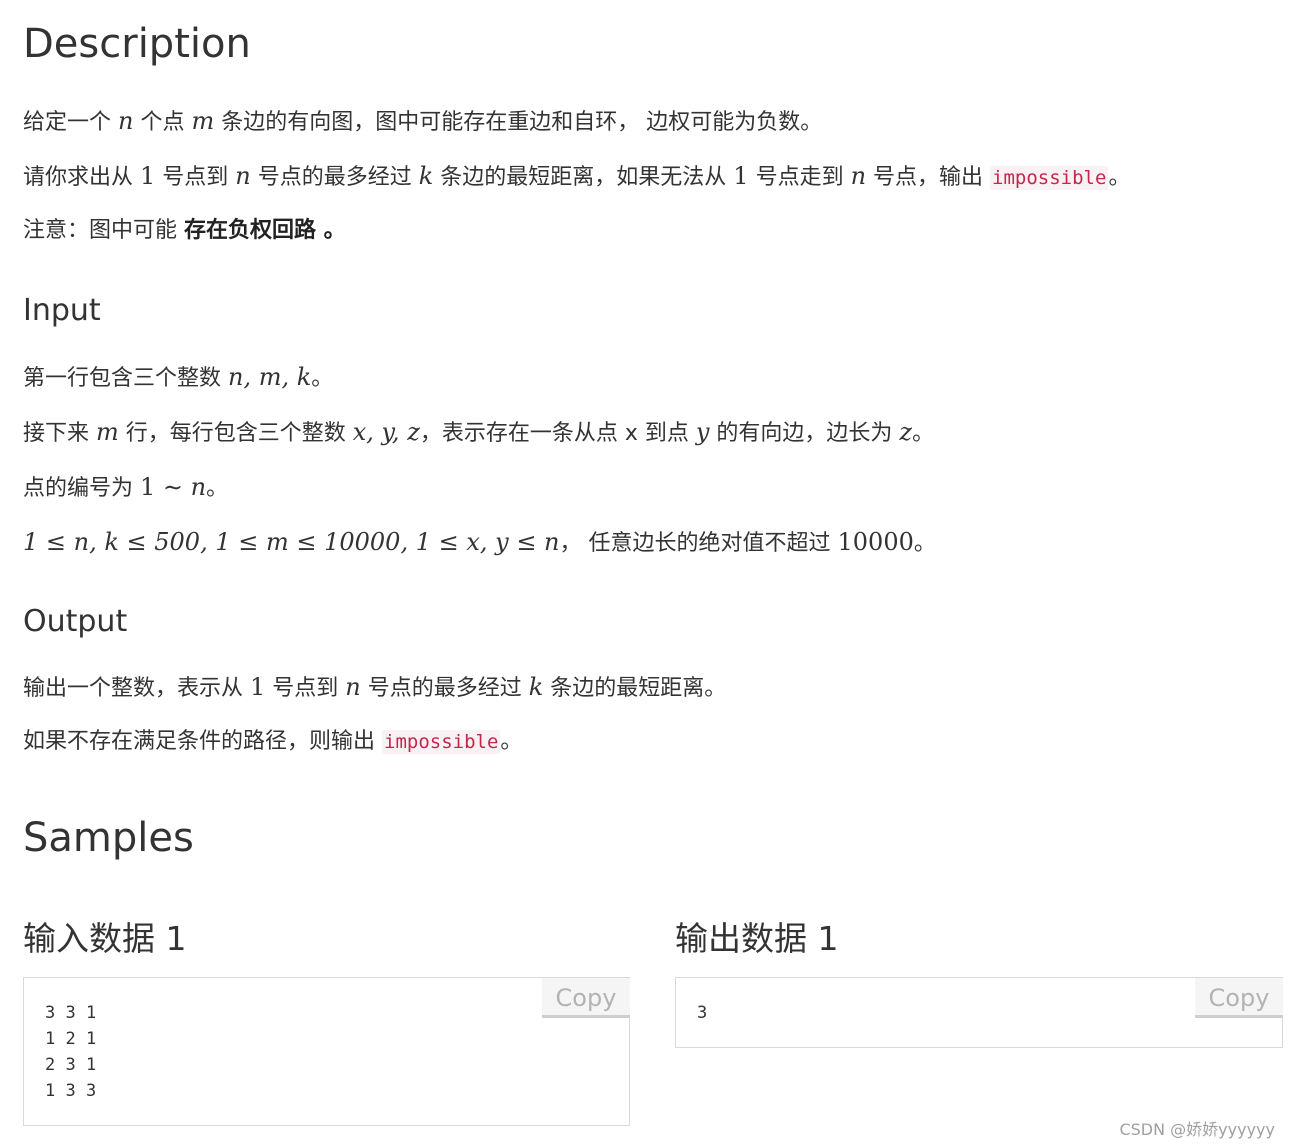 Image resolution: width=1289 pixels, height=1147 pixels. Describe the element at coordinates (125, 378) in the screenshot. I see `text: 第一行包含三个整数` at that location.